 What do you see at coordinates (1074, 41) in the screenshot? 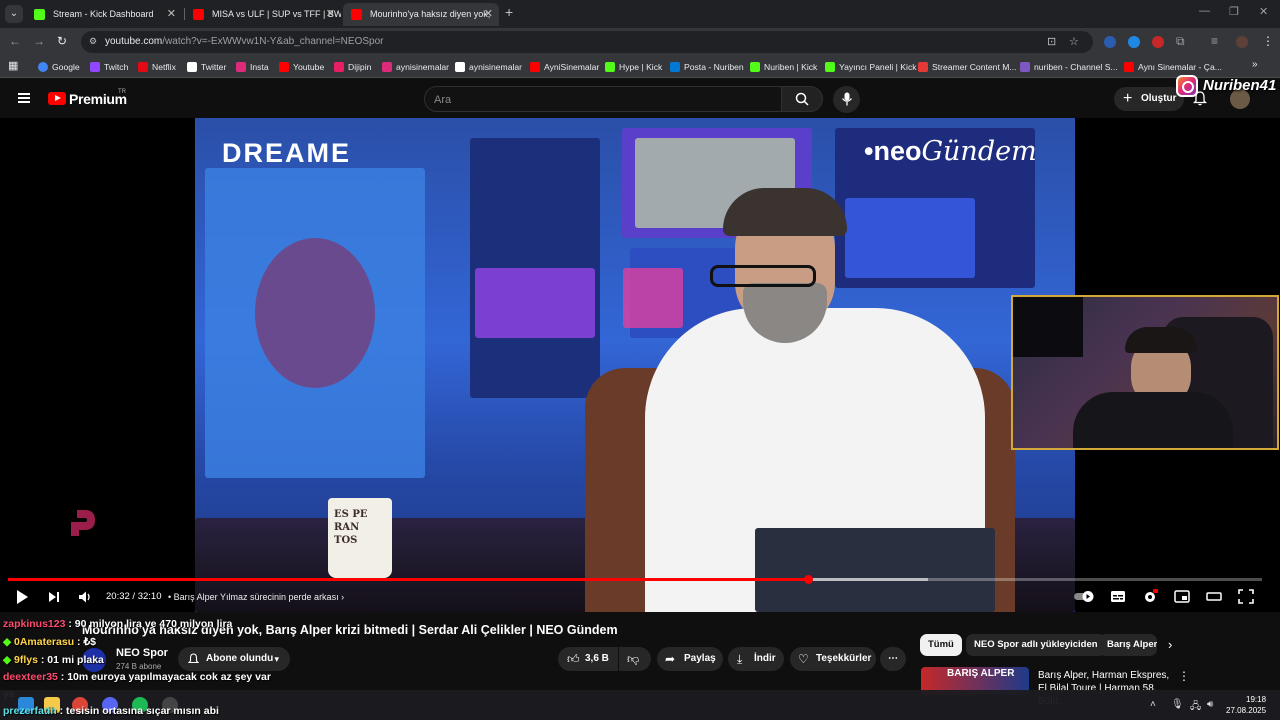
I see `bookmark-star-icon: ☆` at bounding box center [1074, 41].